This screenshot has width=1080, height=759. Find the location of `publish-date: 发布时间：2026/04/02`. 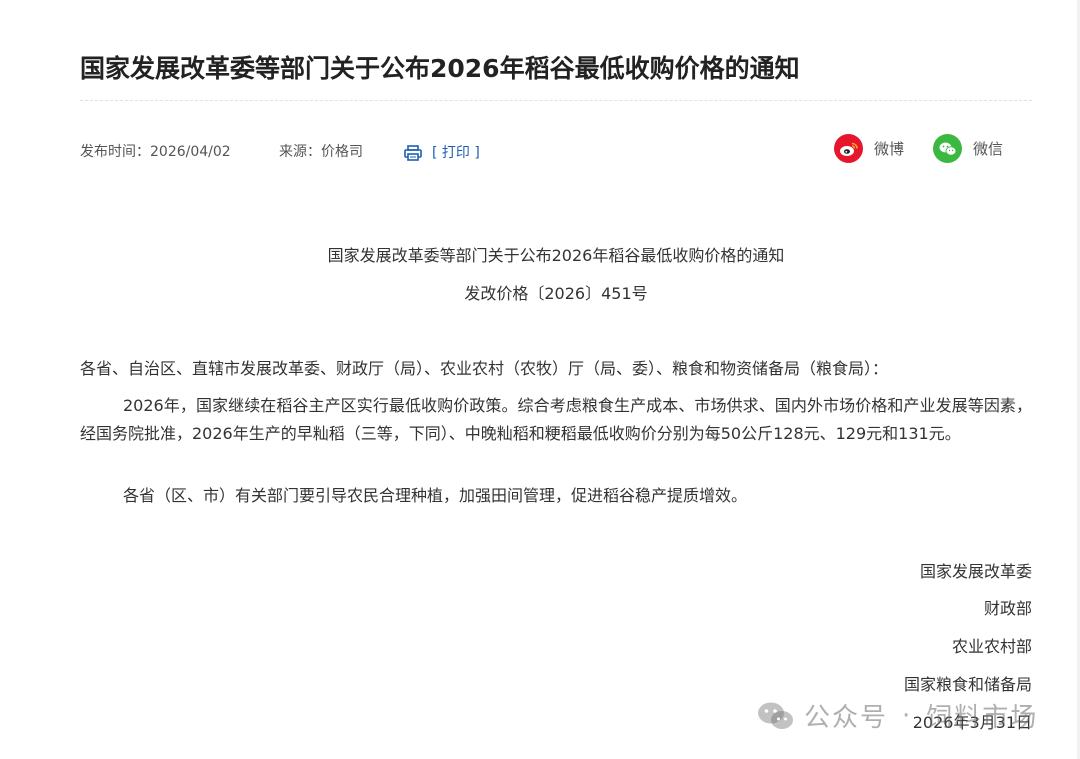

publish-date: 发布时间：2026/04/02 is located at coordinates (155, 152).